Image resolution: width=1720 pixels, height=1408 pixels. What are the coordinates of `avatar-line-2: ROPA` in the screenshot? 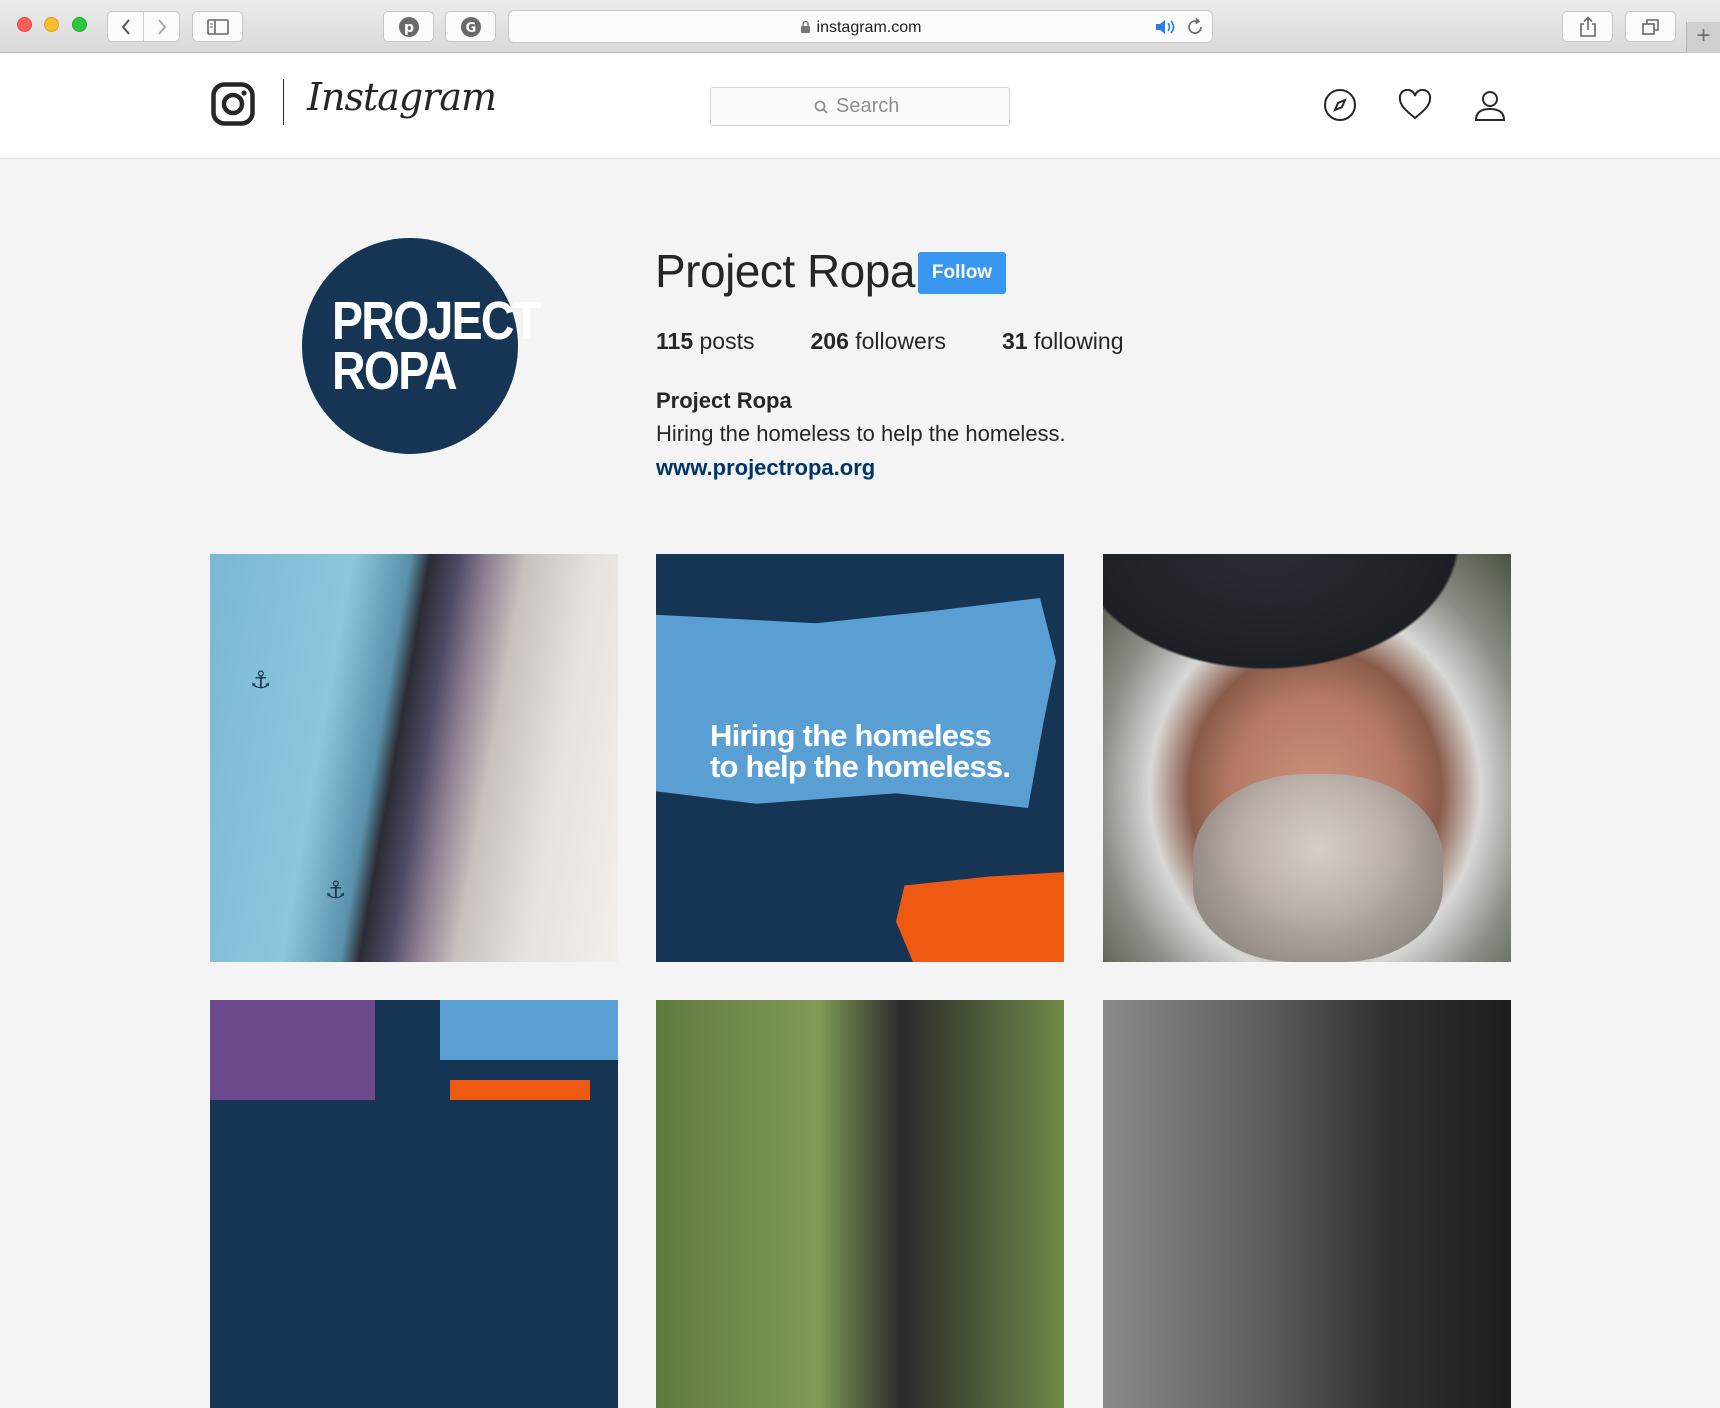 It's located at (395, 371).